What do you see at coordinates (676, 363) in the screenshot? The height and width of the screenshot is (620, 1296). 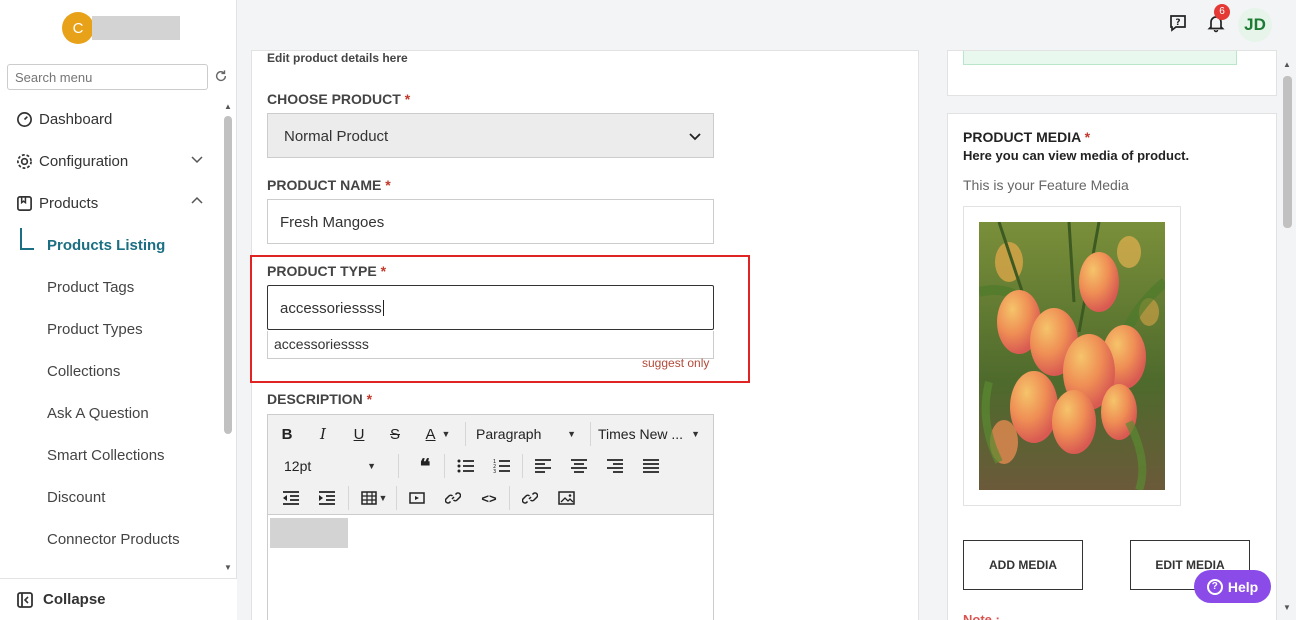 I see `suggest-only-hint: suggest only` at bounding box center [676, 363].